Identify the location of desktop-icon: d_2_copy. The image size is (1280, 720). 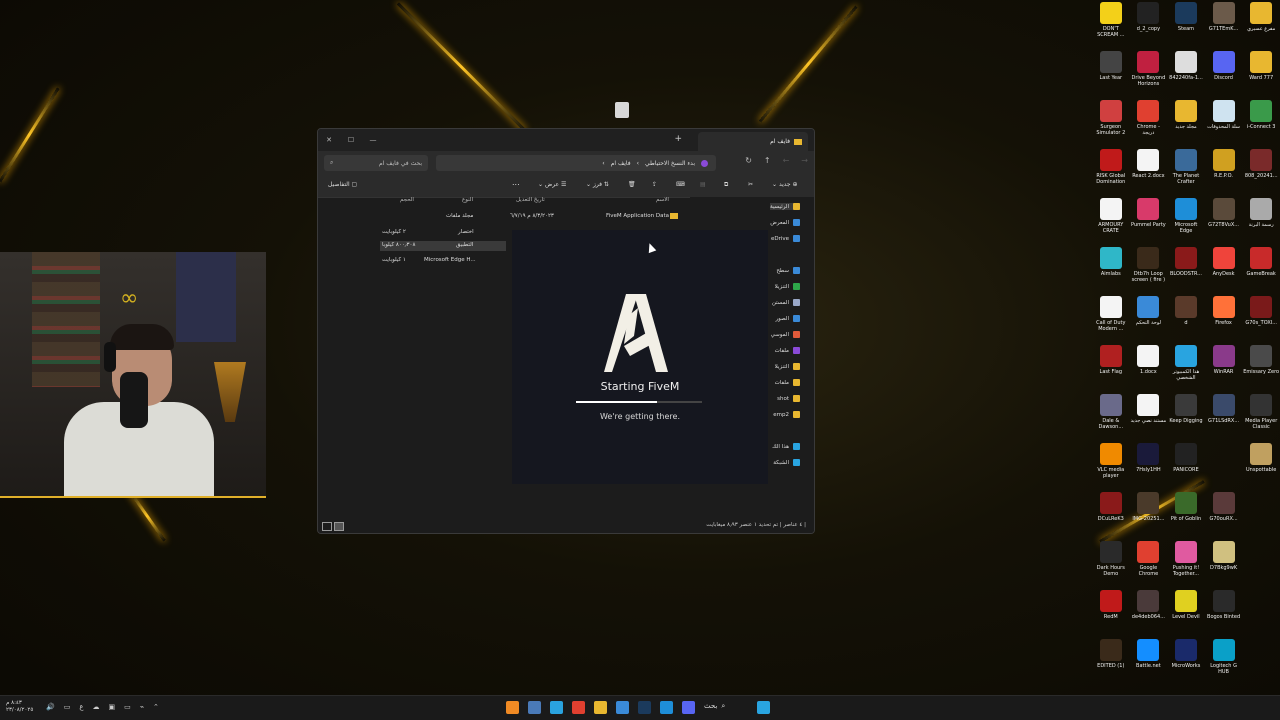
(1149, 26).